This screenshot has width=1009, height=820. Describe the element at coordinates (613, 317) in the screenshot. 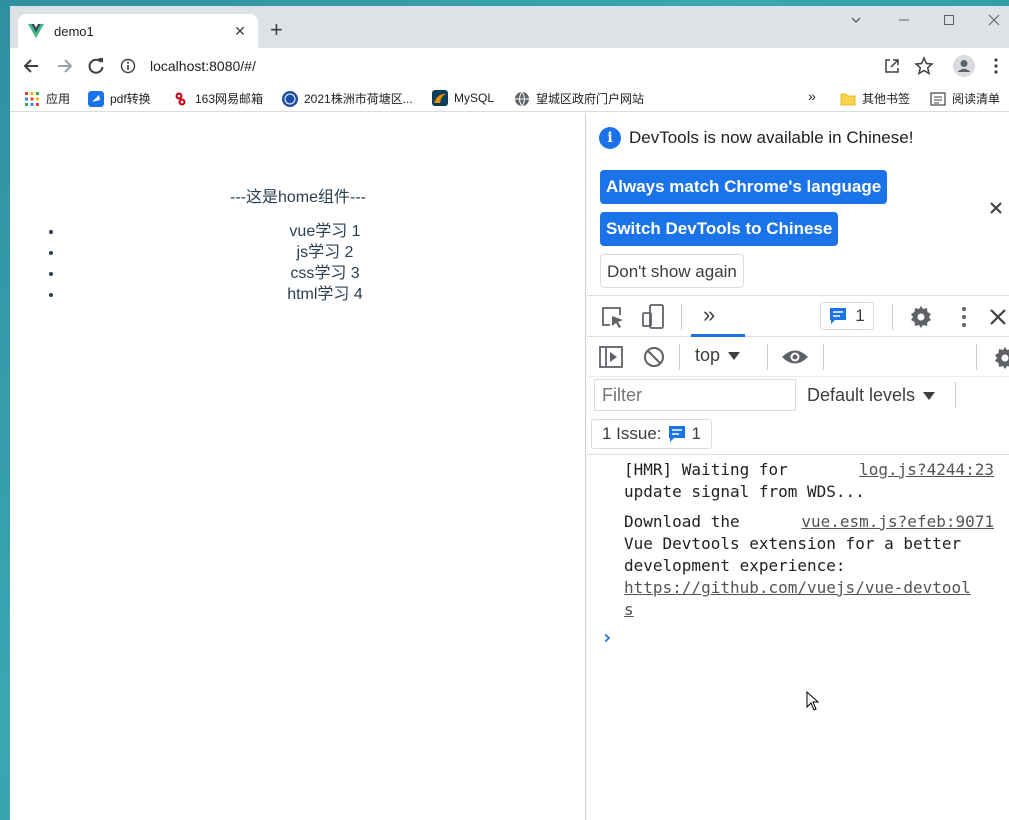

I see `inspect-element-icon` at that location.